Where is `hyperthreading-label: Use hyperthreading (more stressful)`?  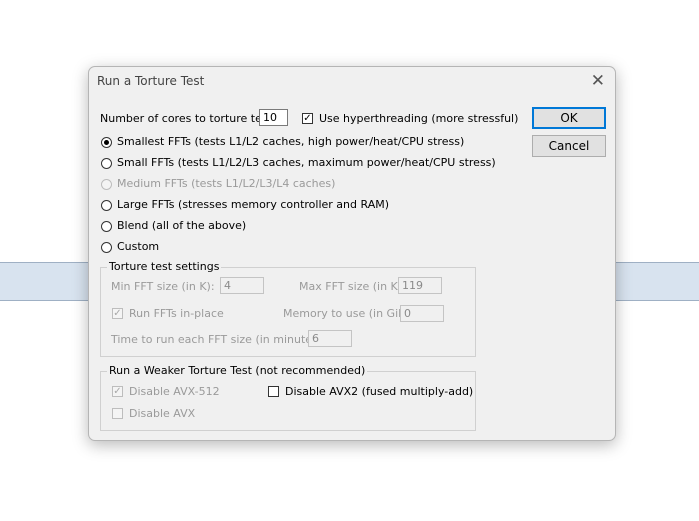 hyperthreading-label: Use hyperthreading (more stressful) is located at coordinates (419, 118).